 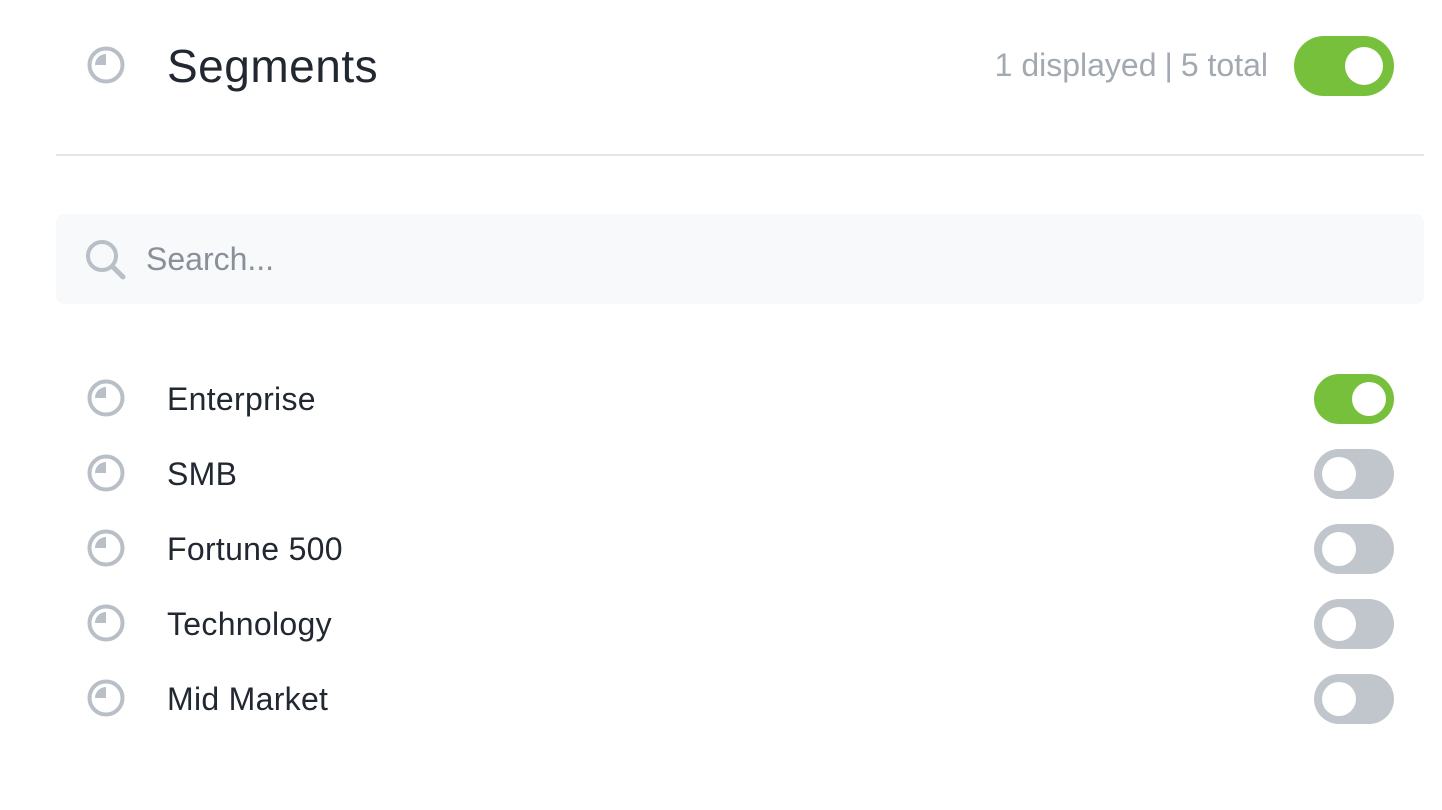 I want to click on list-item: Enterprise, so click(x=740, y=399).